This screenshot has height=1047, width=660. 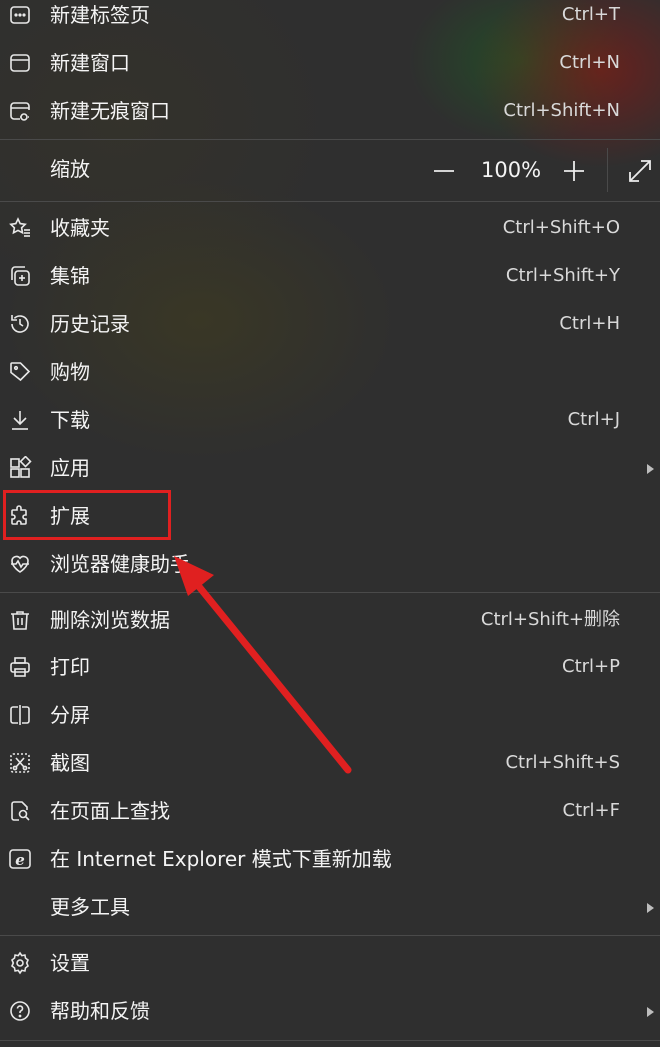 I want to click on menu-item-browser-health: 浏览器健康助手, so click(x=330, y=564).